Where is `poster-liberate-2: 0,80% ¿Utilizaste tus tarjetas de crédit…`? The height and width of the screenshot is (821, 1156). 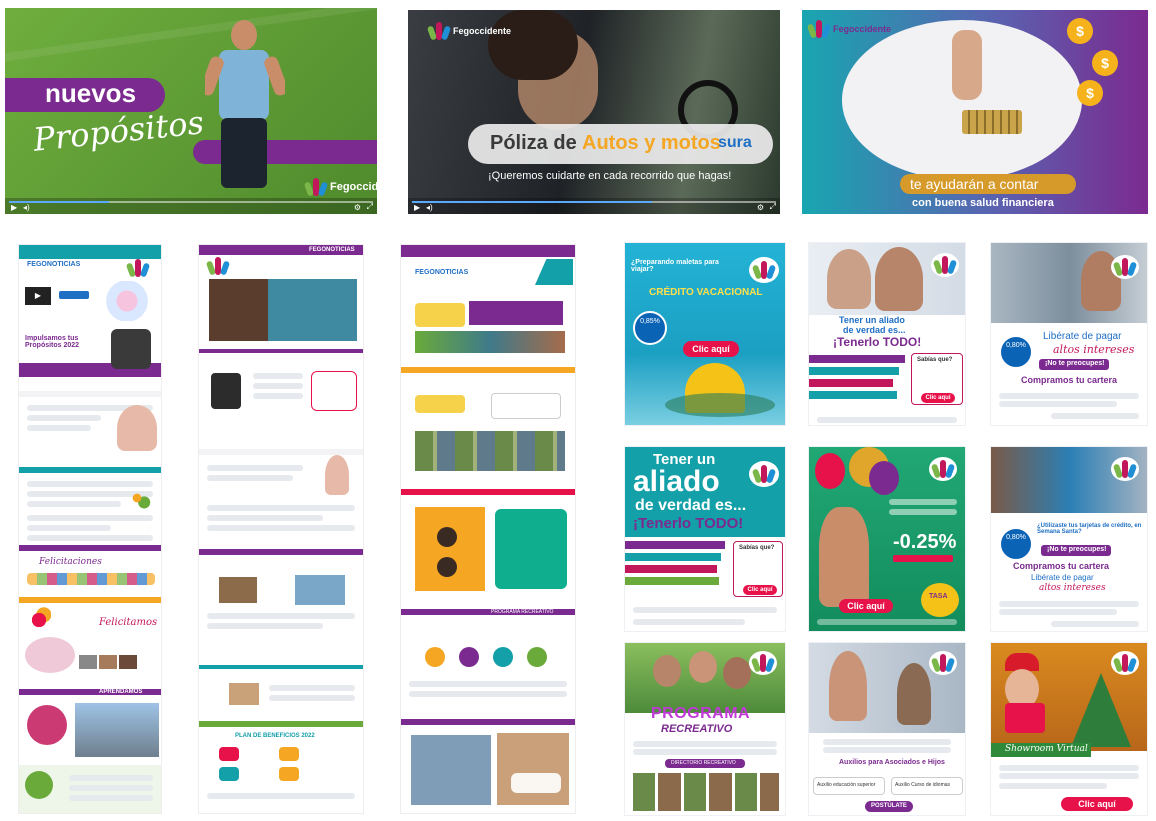
poster-liberate-2: 0,80% ¿Utilizaste tus tarjetas de crédit… is located at coordinates (1069, 539).